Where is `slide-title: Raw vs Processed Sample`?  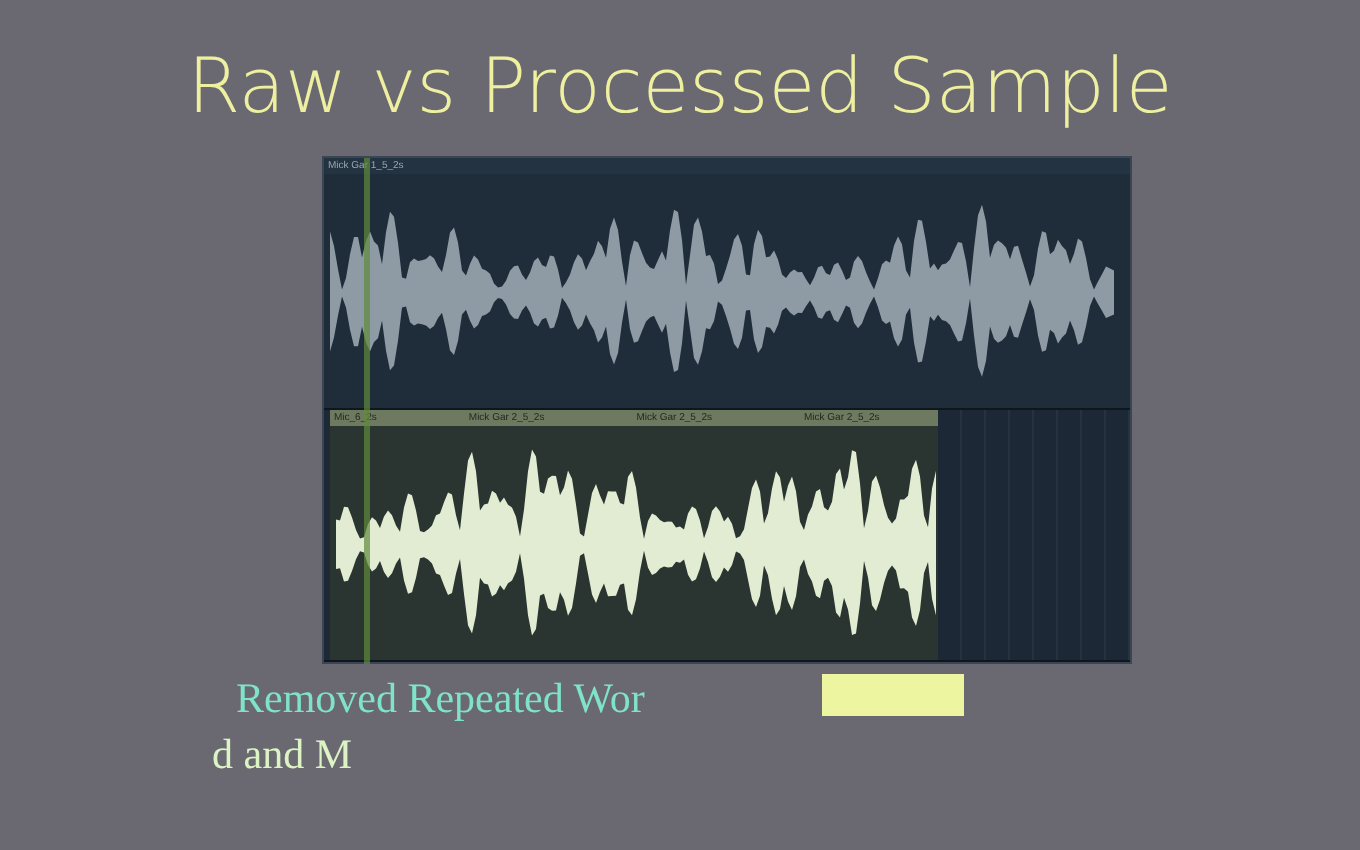
slide-title: Raw vs Processed Sample is located at coordinates (680, 86).